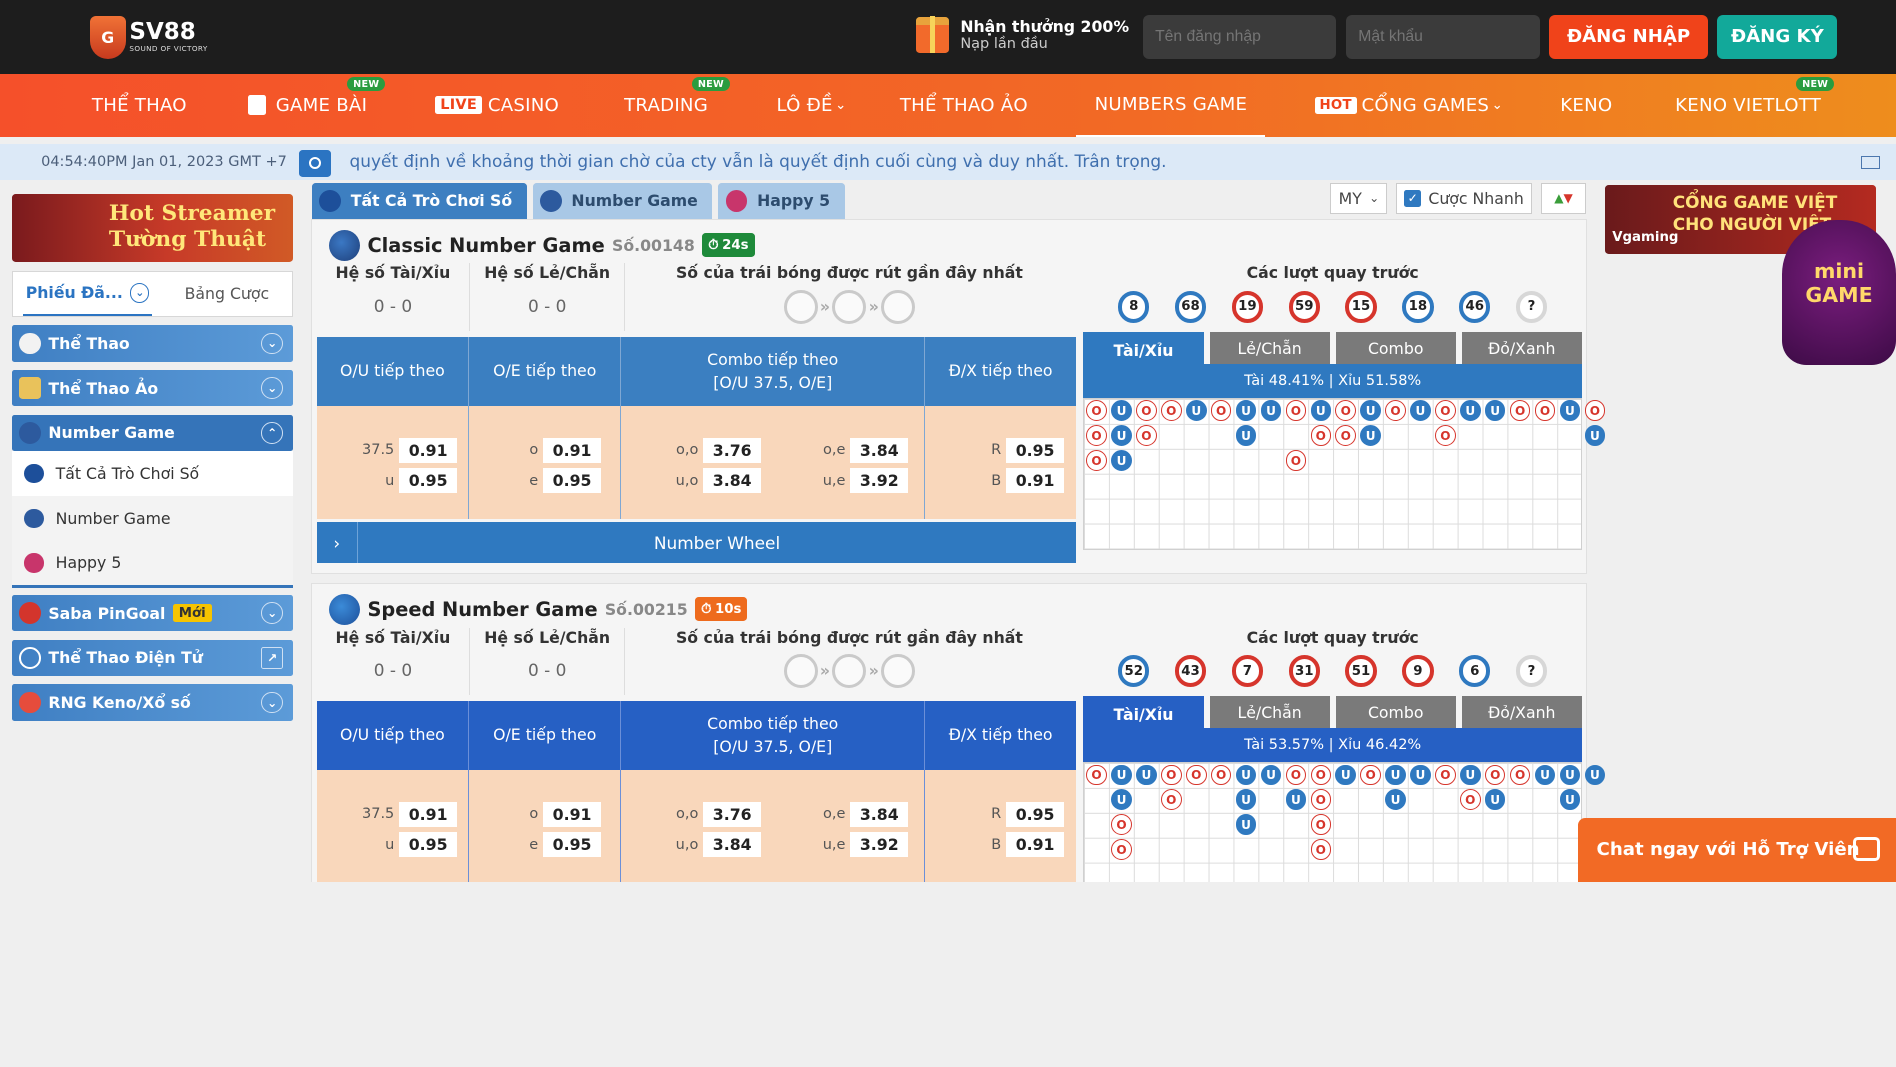  I want to click on password-input, so click(1443, 37).